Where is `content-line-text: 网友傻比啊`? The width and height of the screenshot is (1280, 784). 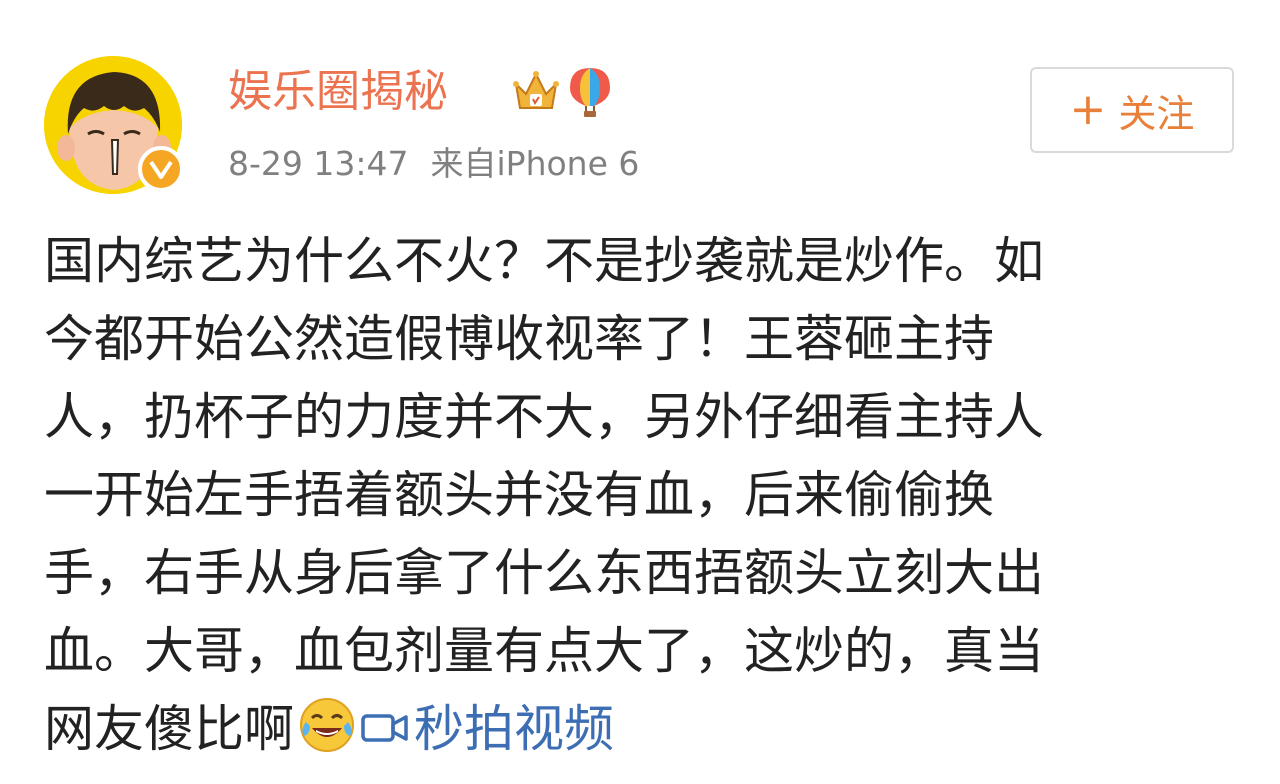
content-line-text: 网友傻比啊 is located at coordinates (169, 729).